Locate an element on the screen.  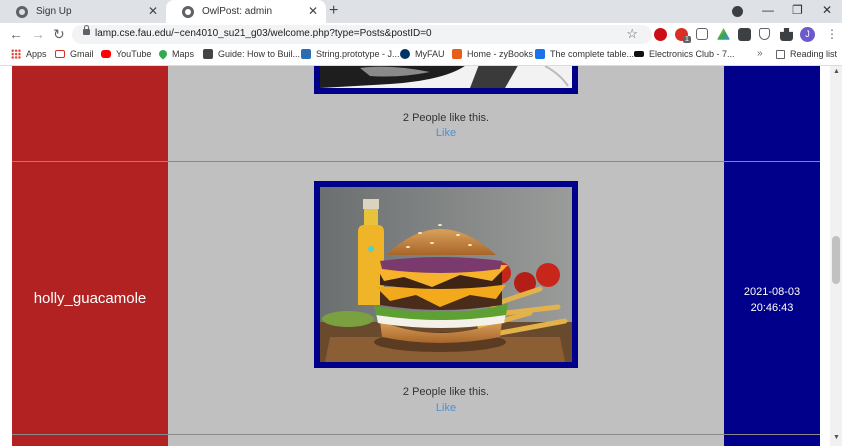
myfau-icon is located at coordinates (405, 54).